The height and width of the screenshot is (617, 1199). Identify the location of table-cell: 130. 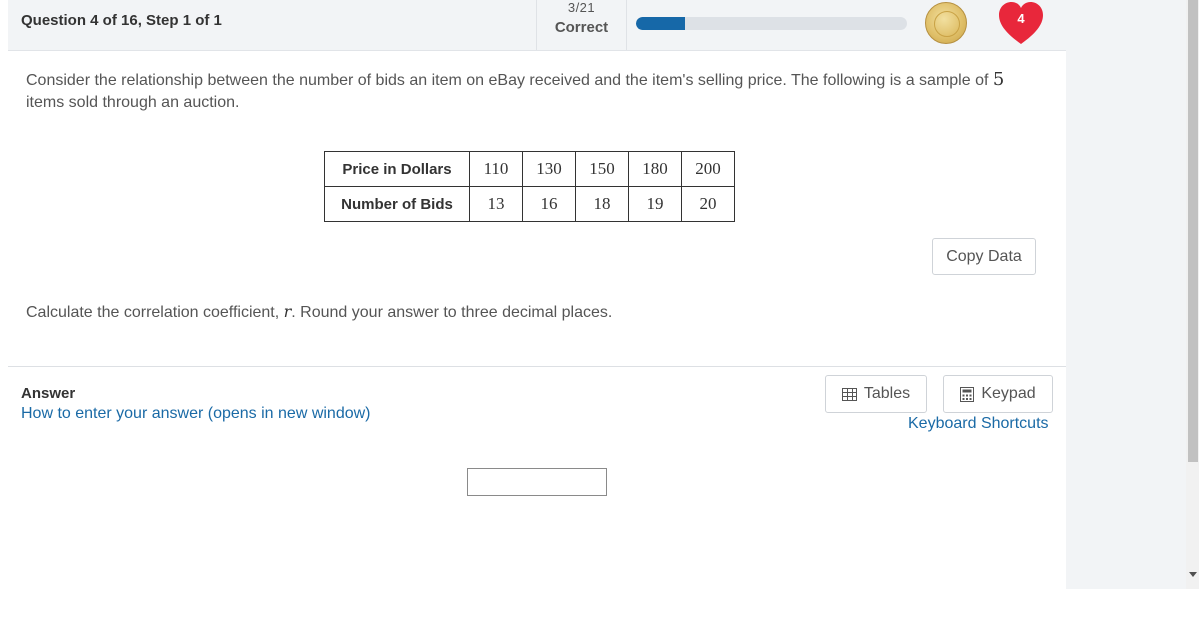
(549, 169).